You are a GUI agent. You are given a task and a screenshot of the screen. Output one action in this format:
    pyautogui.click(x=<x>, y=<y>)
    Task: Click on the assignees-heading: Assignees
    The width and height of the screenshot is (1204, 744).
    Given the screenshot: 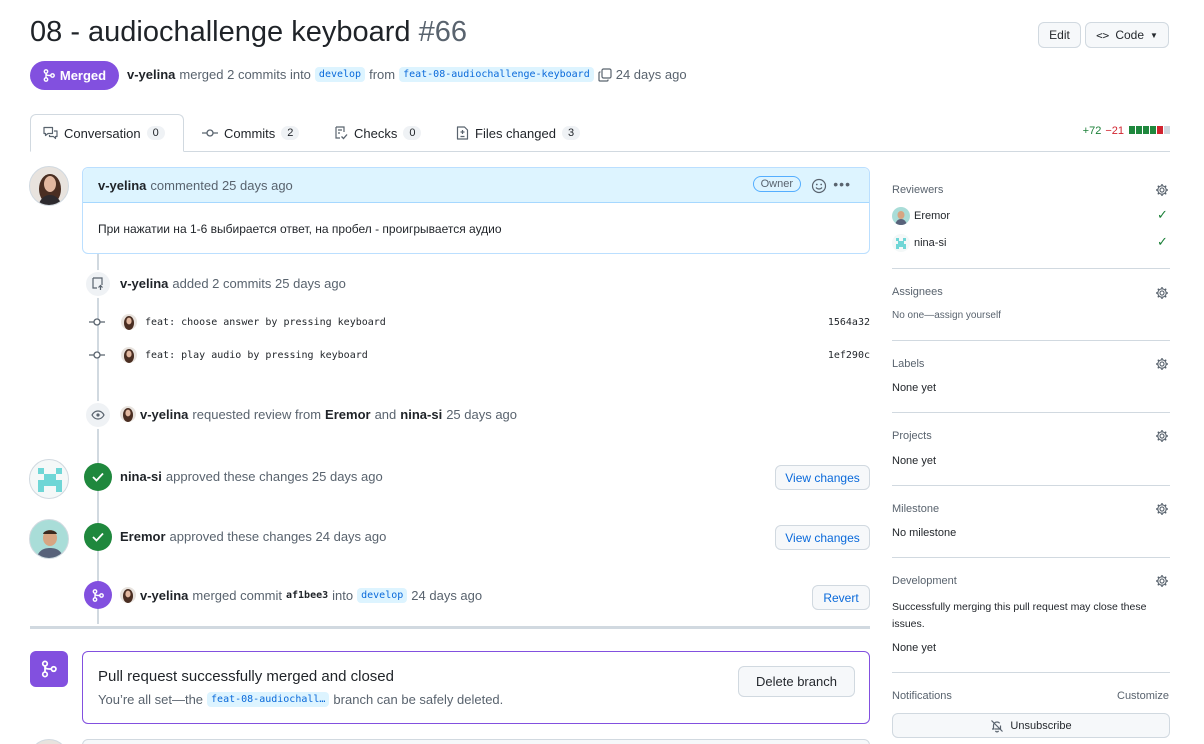 What is the action you would take?
    pyautogui.click(x=917, y=292)
    